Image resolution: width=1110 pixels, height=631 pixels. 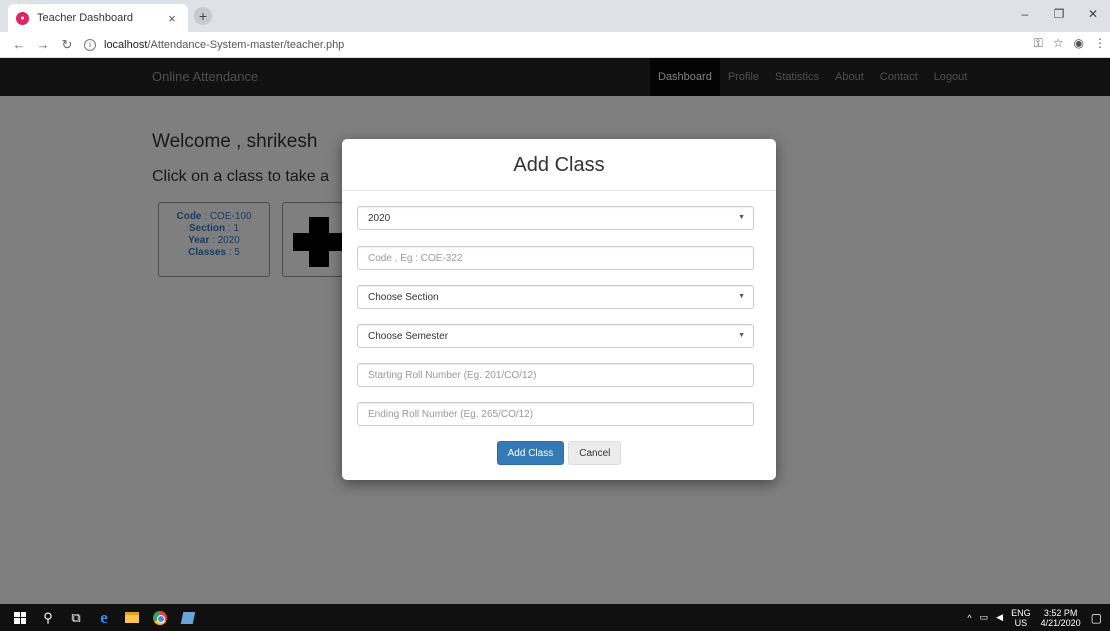 I want to click on modal-actions: Add Class Cancel, so click(x=559, y=453).